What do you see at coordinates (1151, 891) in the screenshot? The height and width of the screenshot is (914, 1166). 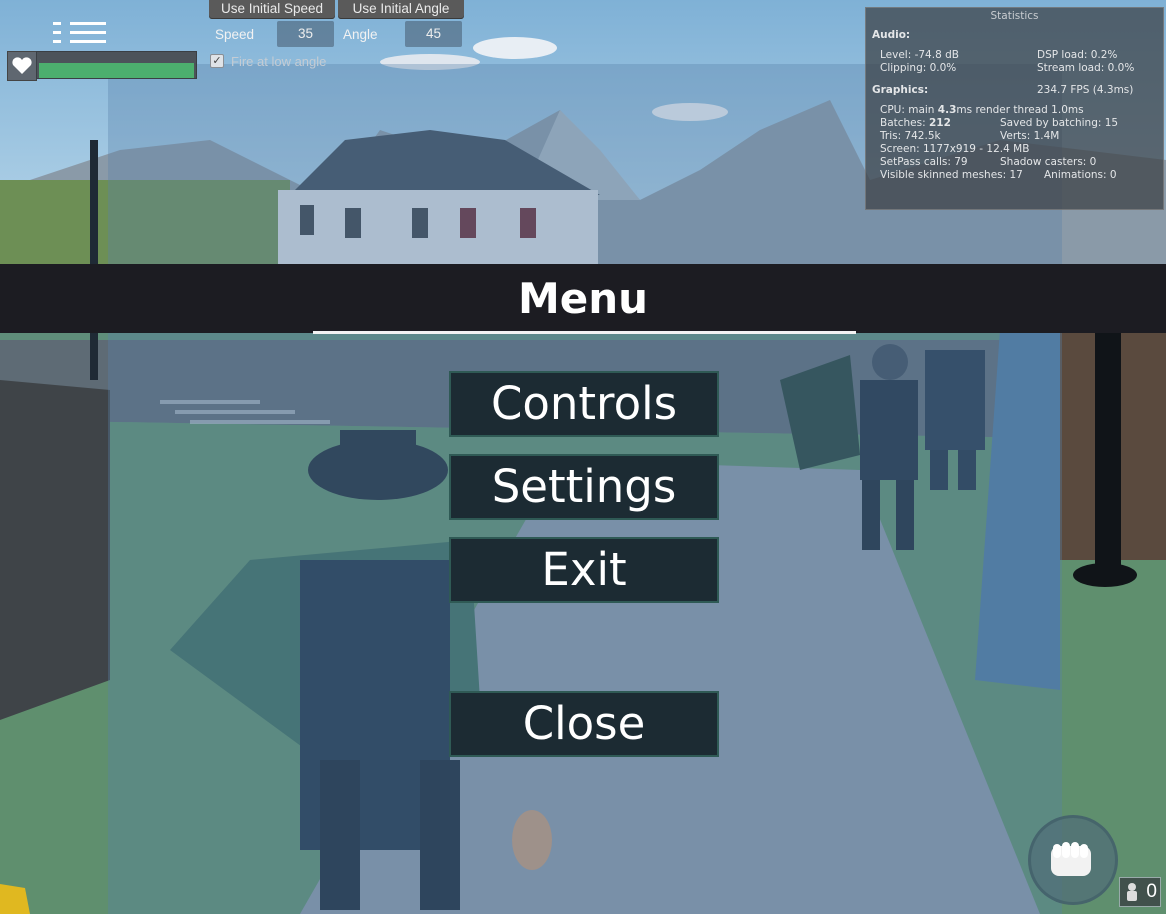 I see `item-count: 0` at bounding box center [1151, 891].